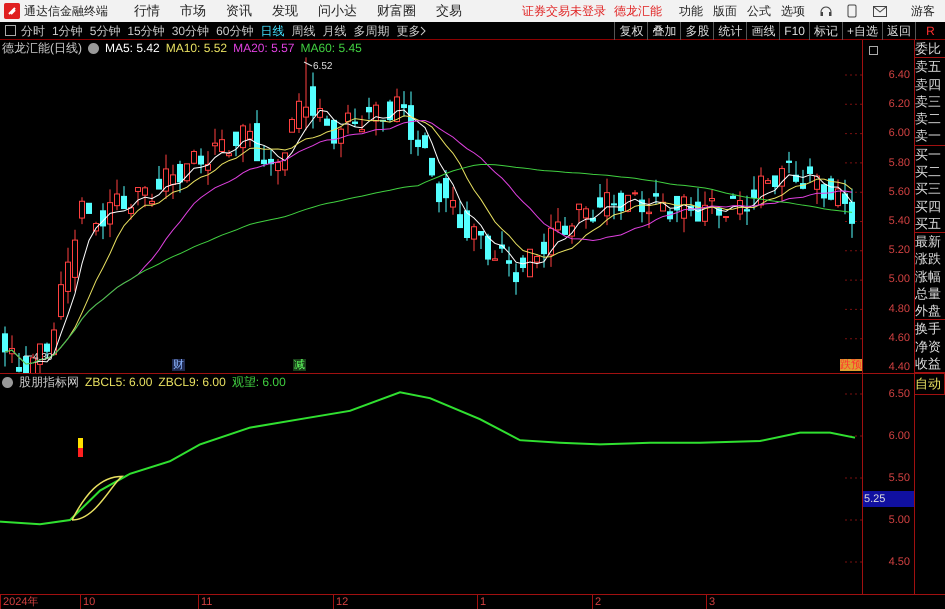 This screenshot has width=945, height=609. I want to click on toolbar-button: +自选, so click(862, 31).